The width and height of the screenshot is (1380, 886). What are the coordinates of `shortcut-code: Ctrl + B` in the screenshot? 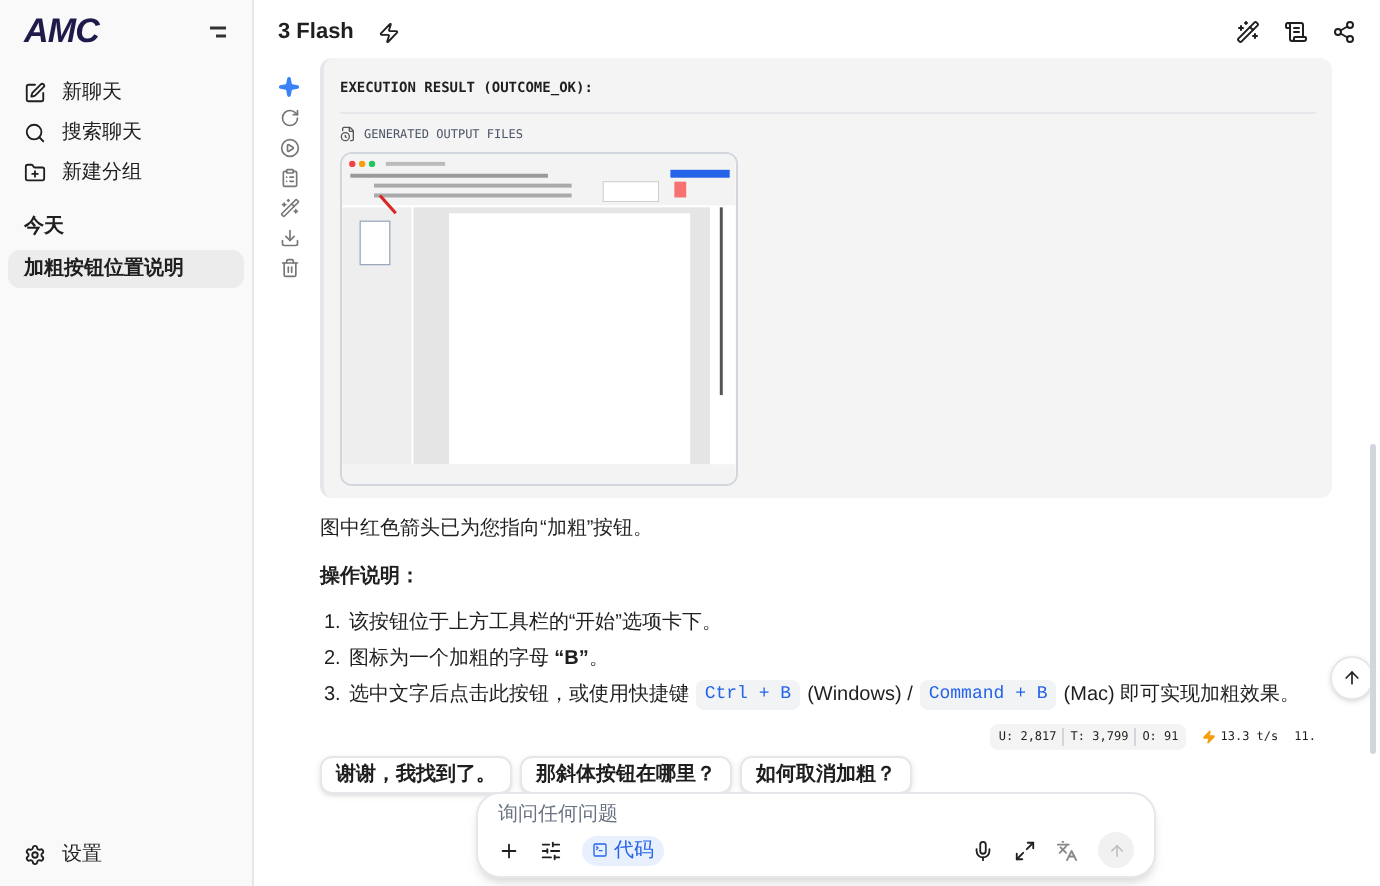 It's located at (748, 694).